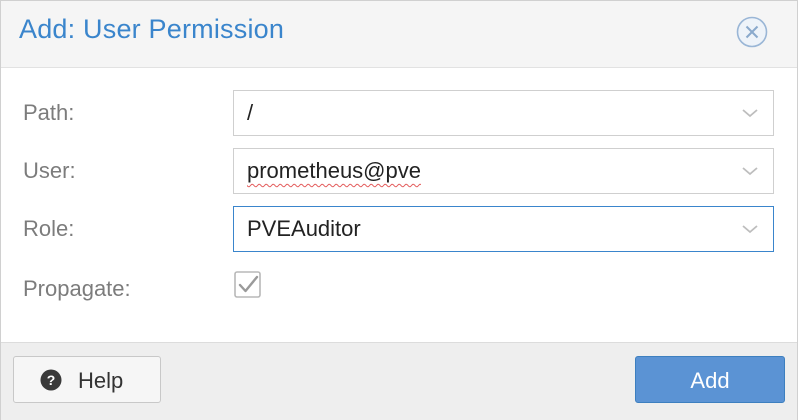  I want to click on path-value: /, so click(250, 112).